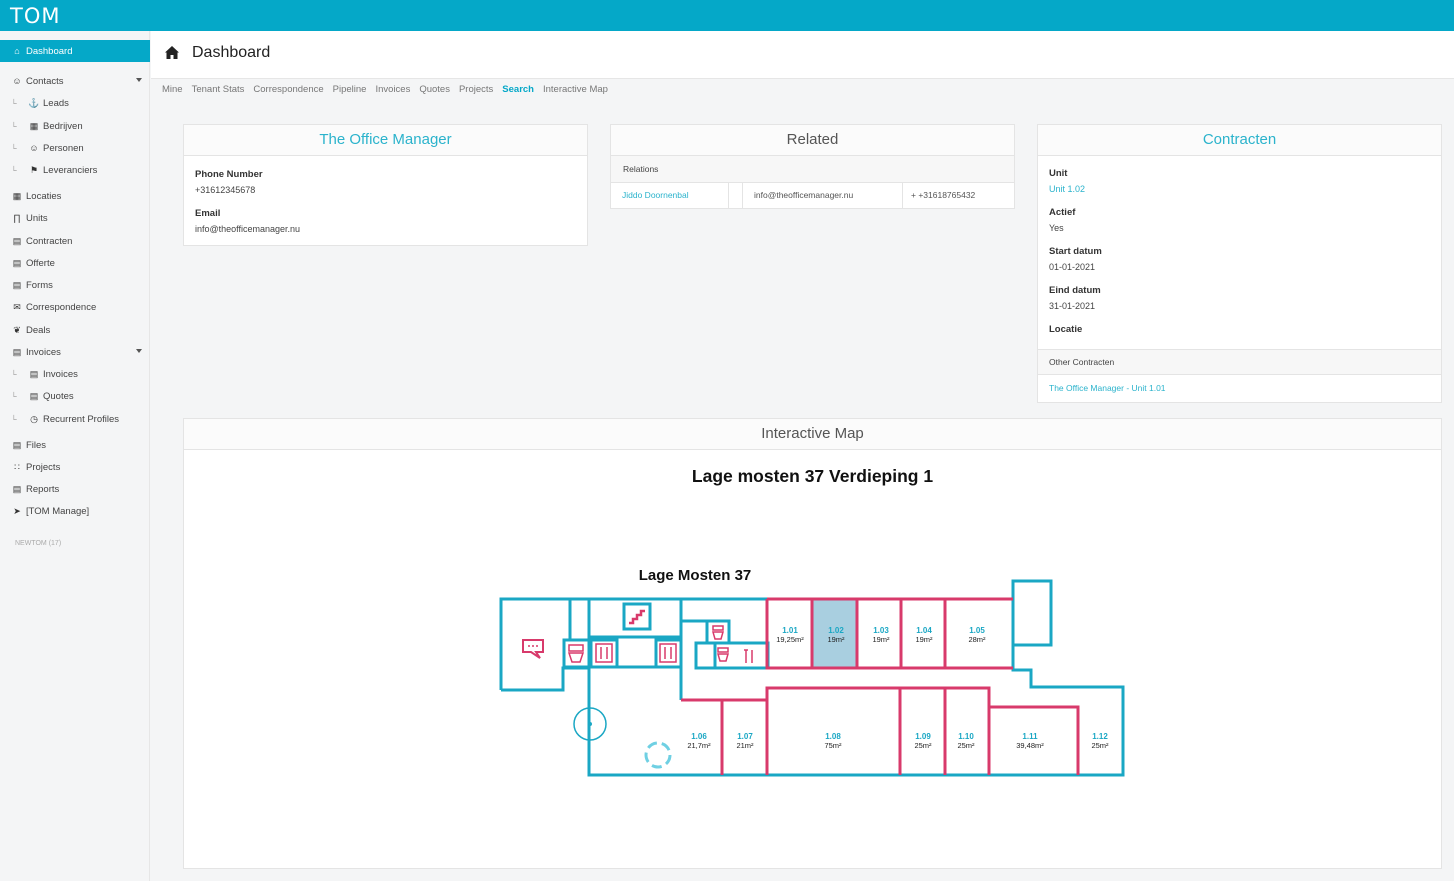 The width and height of the screenshot is (1454, 881). What do you see at coordinates (34, 418) in the screenshot?
I see `clock-icon: ◷` at bounding box center [34, 418].